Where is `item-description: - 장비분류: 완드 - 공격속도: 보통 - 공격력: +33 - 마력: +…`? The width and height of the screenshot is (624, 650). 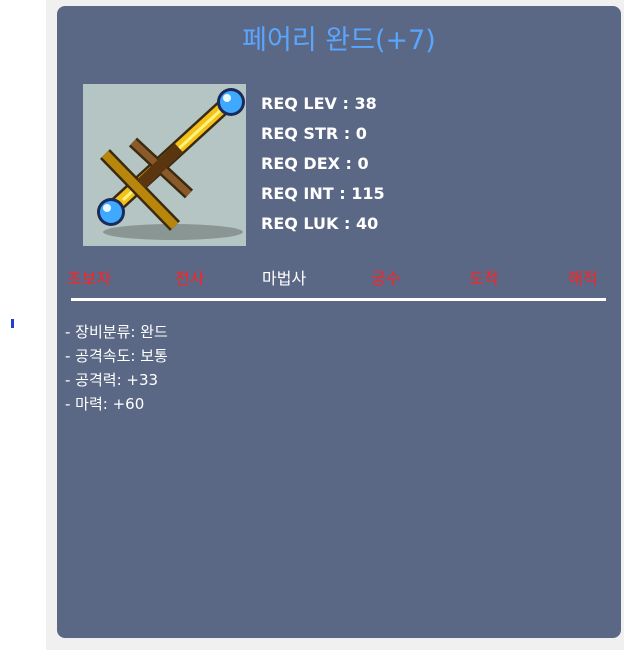 item-description: - 장비분류: 완드 - 공격속도: 보통 - 공격력: +33 - 마력: +… is located at coordinates (116, 368).